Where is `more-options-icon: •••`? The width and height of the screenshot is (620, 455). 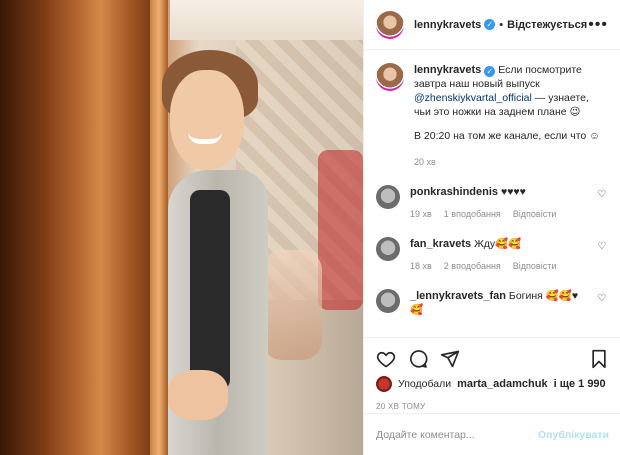
more-options-icon: ••• is located at coordinates (598, 25).